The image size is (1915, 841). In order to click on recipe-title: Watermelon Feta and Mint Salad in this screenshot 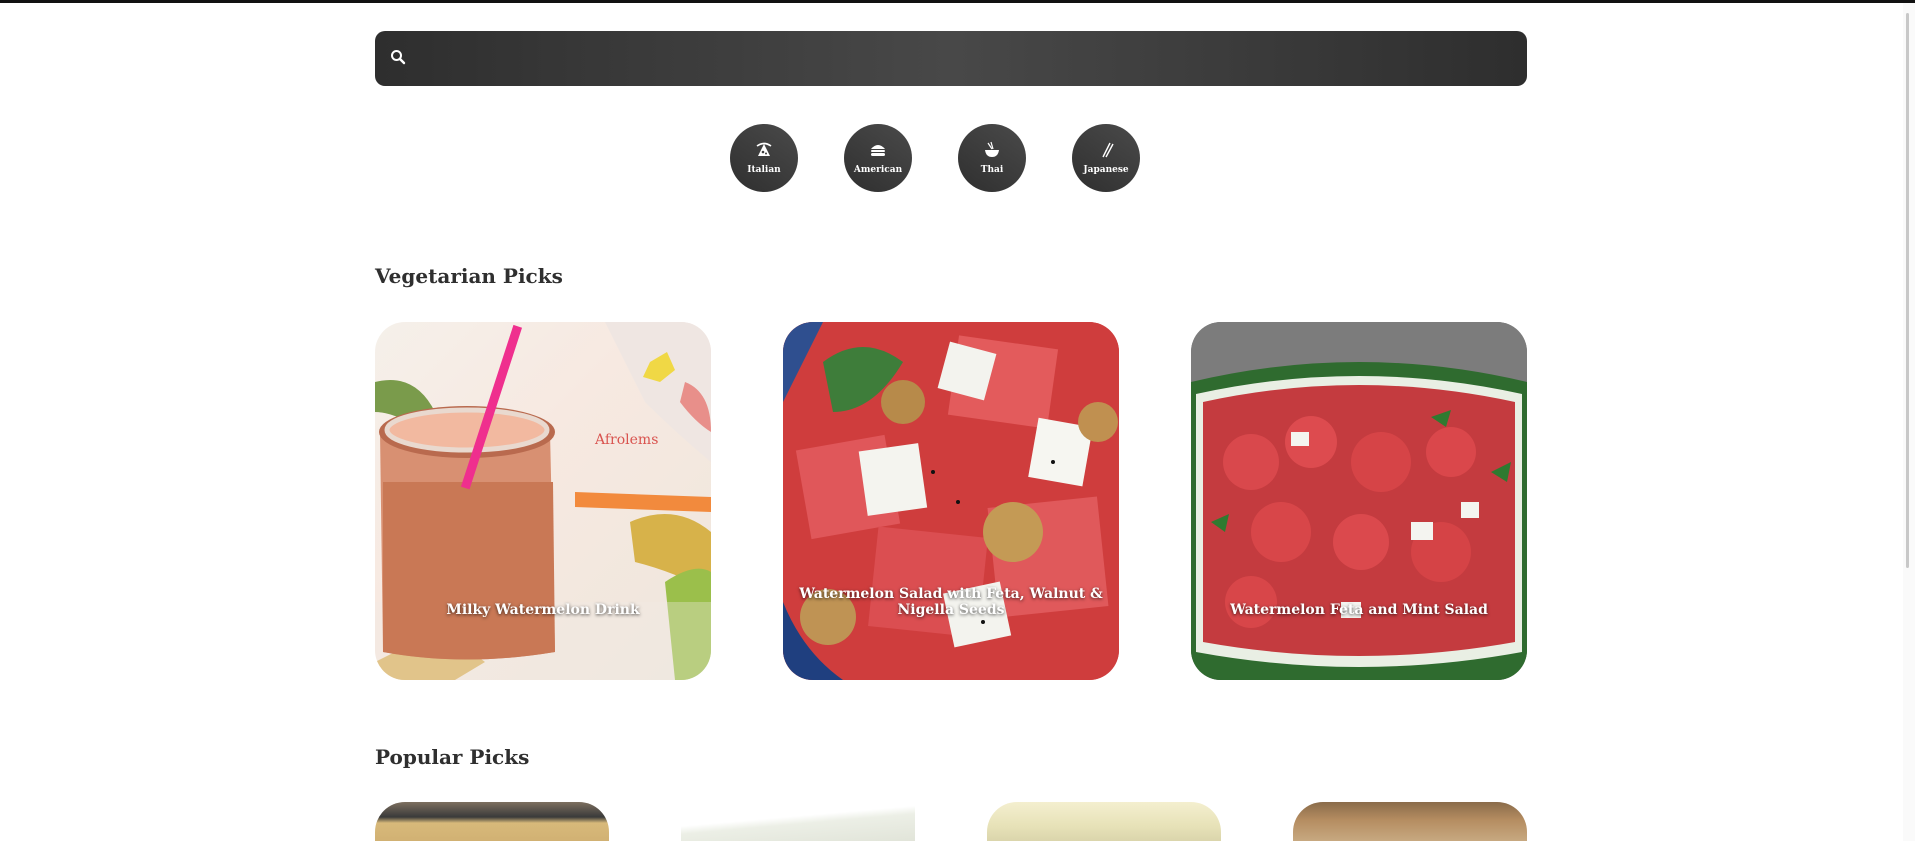, I will do `click(1359, 610)`.